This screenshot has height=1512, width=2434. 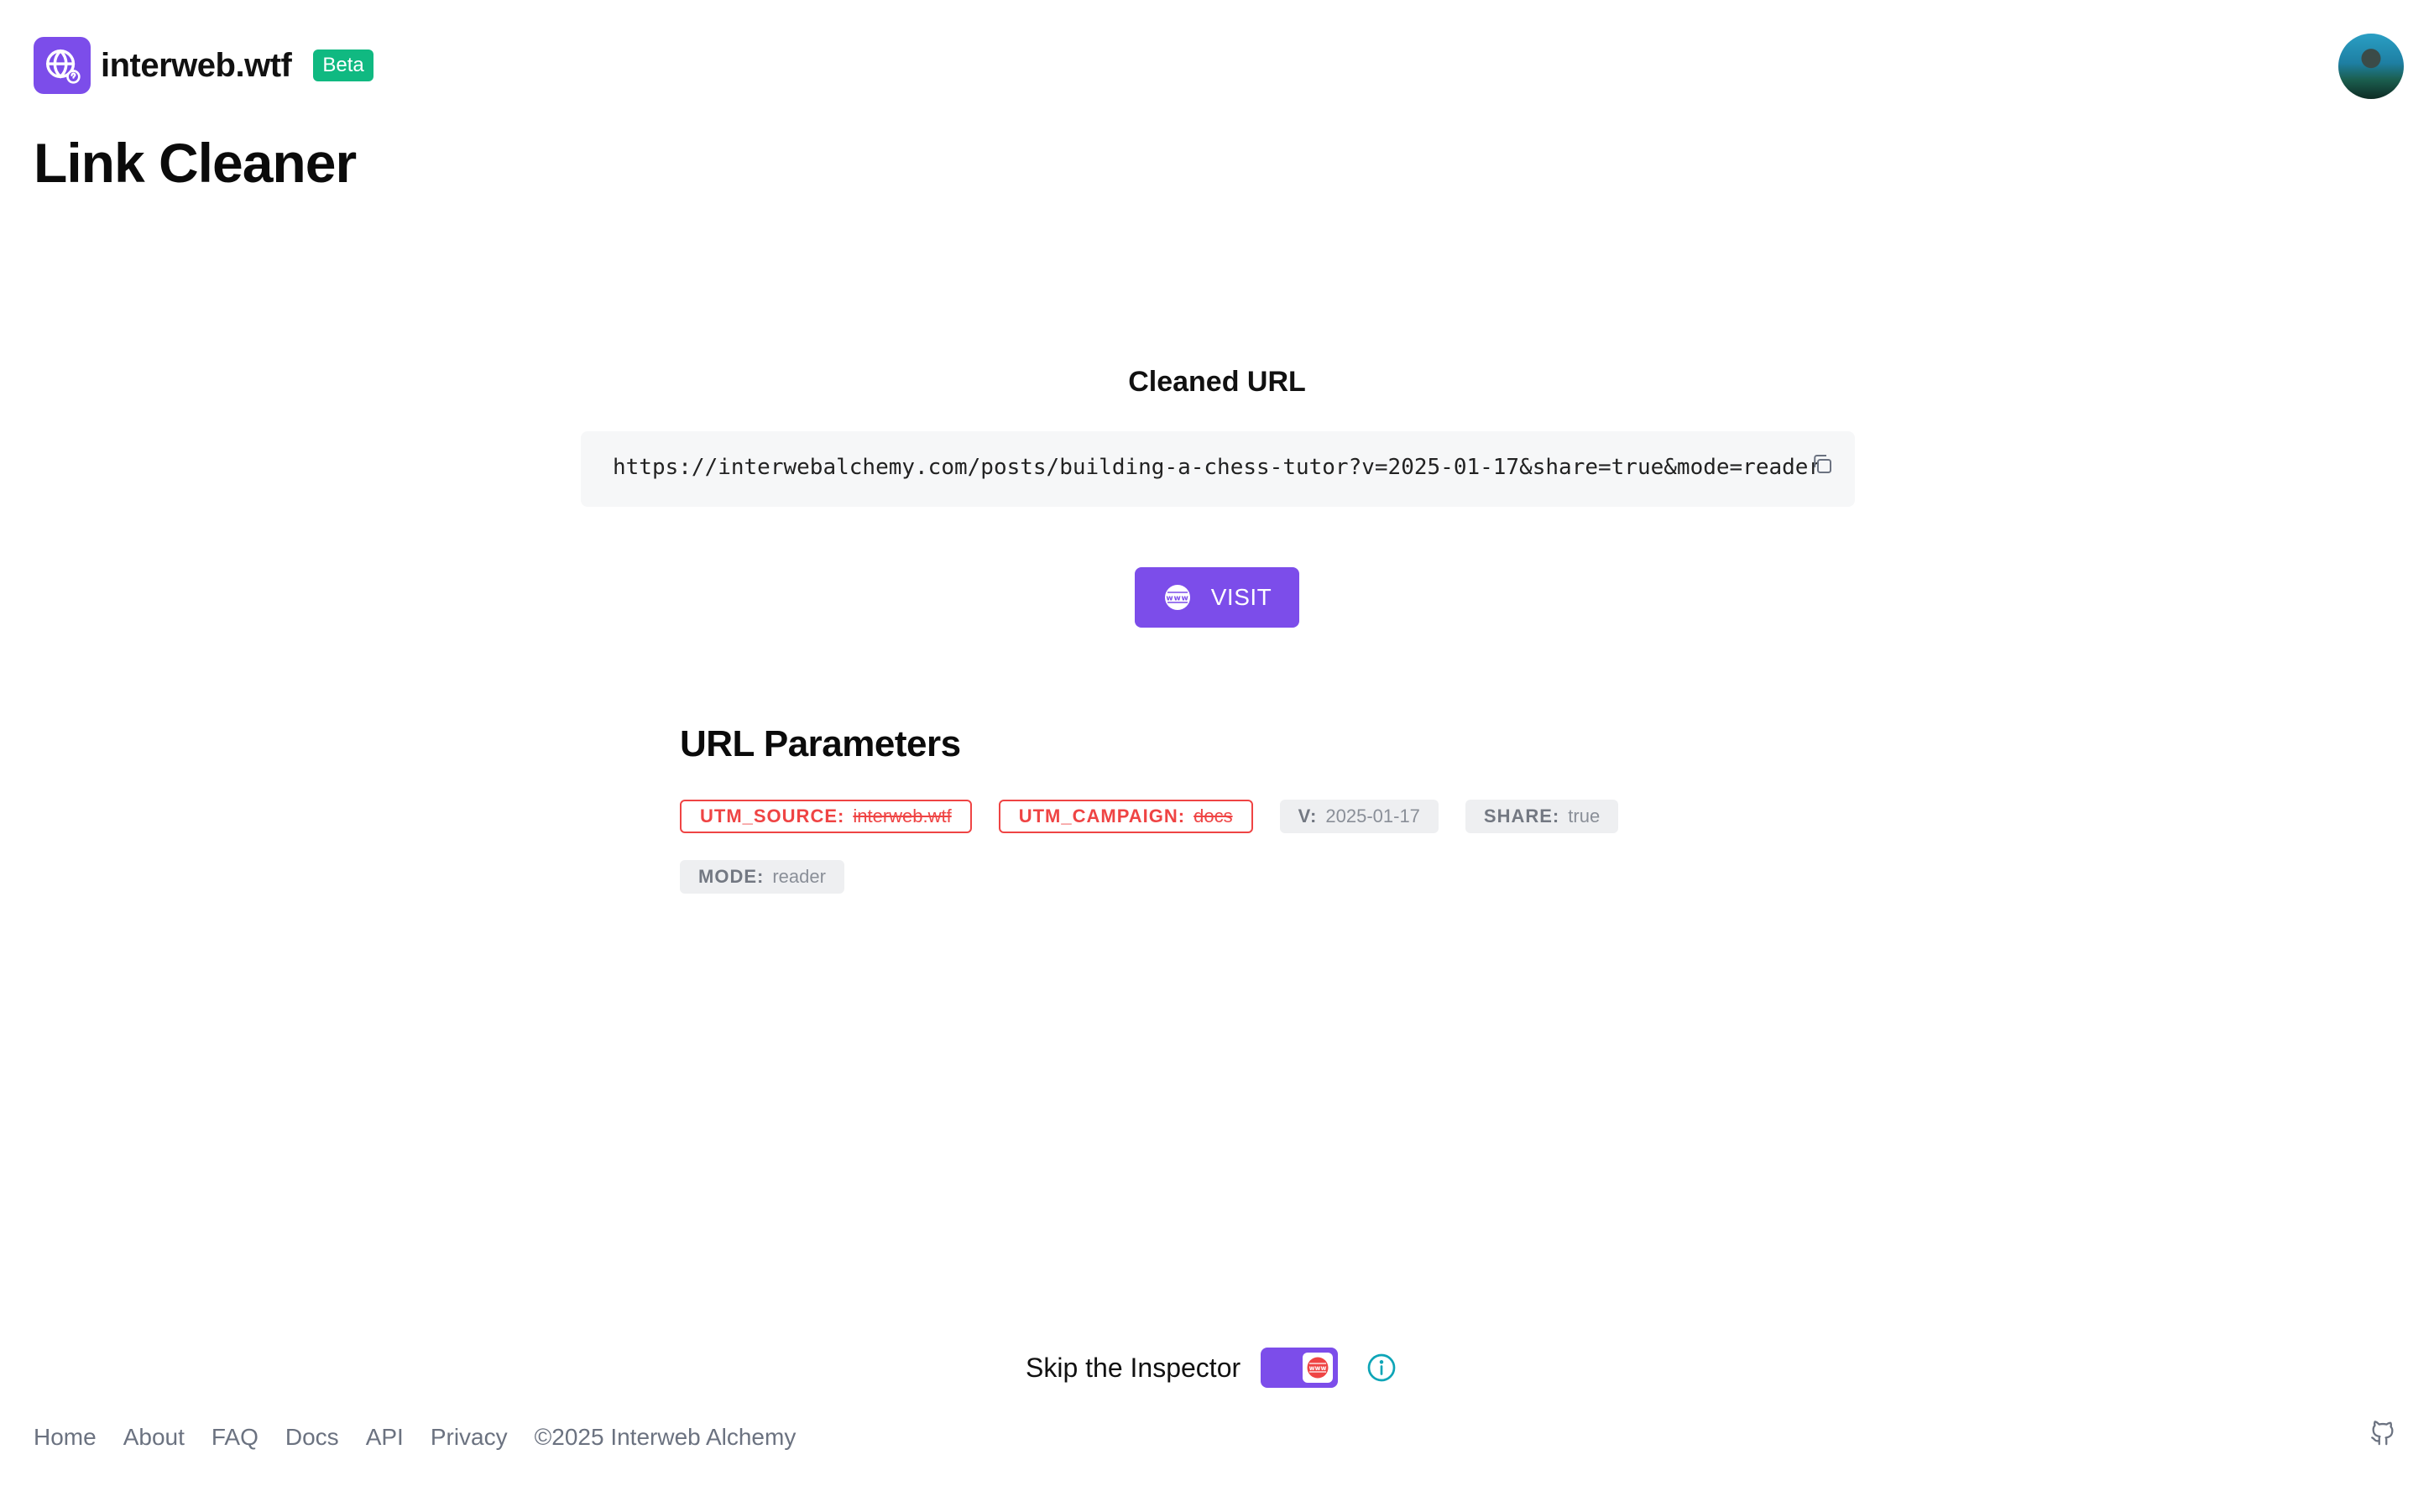 I want to click on cleaned-url-heading: Cleaned URL, so click(x=1217, y=382).